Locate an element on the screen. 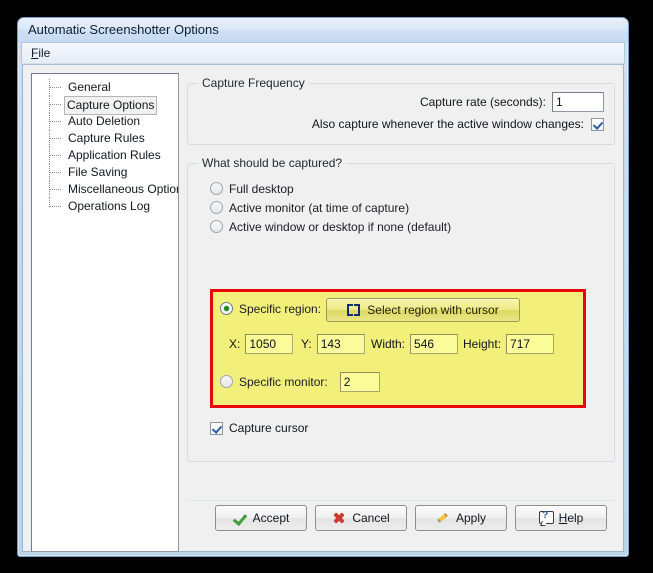 Image resolution: width=653 pixels, height=573 pixels. region-y-field: Y: is located at coordinates (333, 344).